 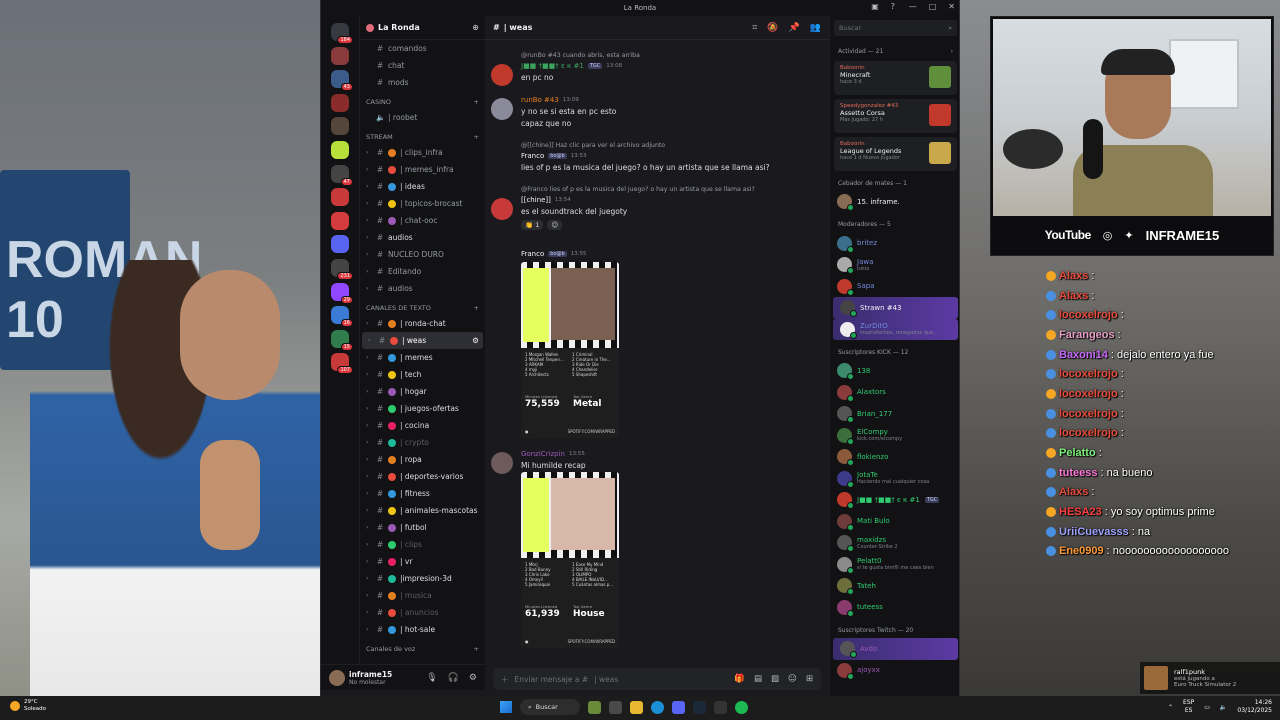 I want to click on member-item: maxidzs Counter-Strike 2, so click(x=894, y=543).